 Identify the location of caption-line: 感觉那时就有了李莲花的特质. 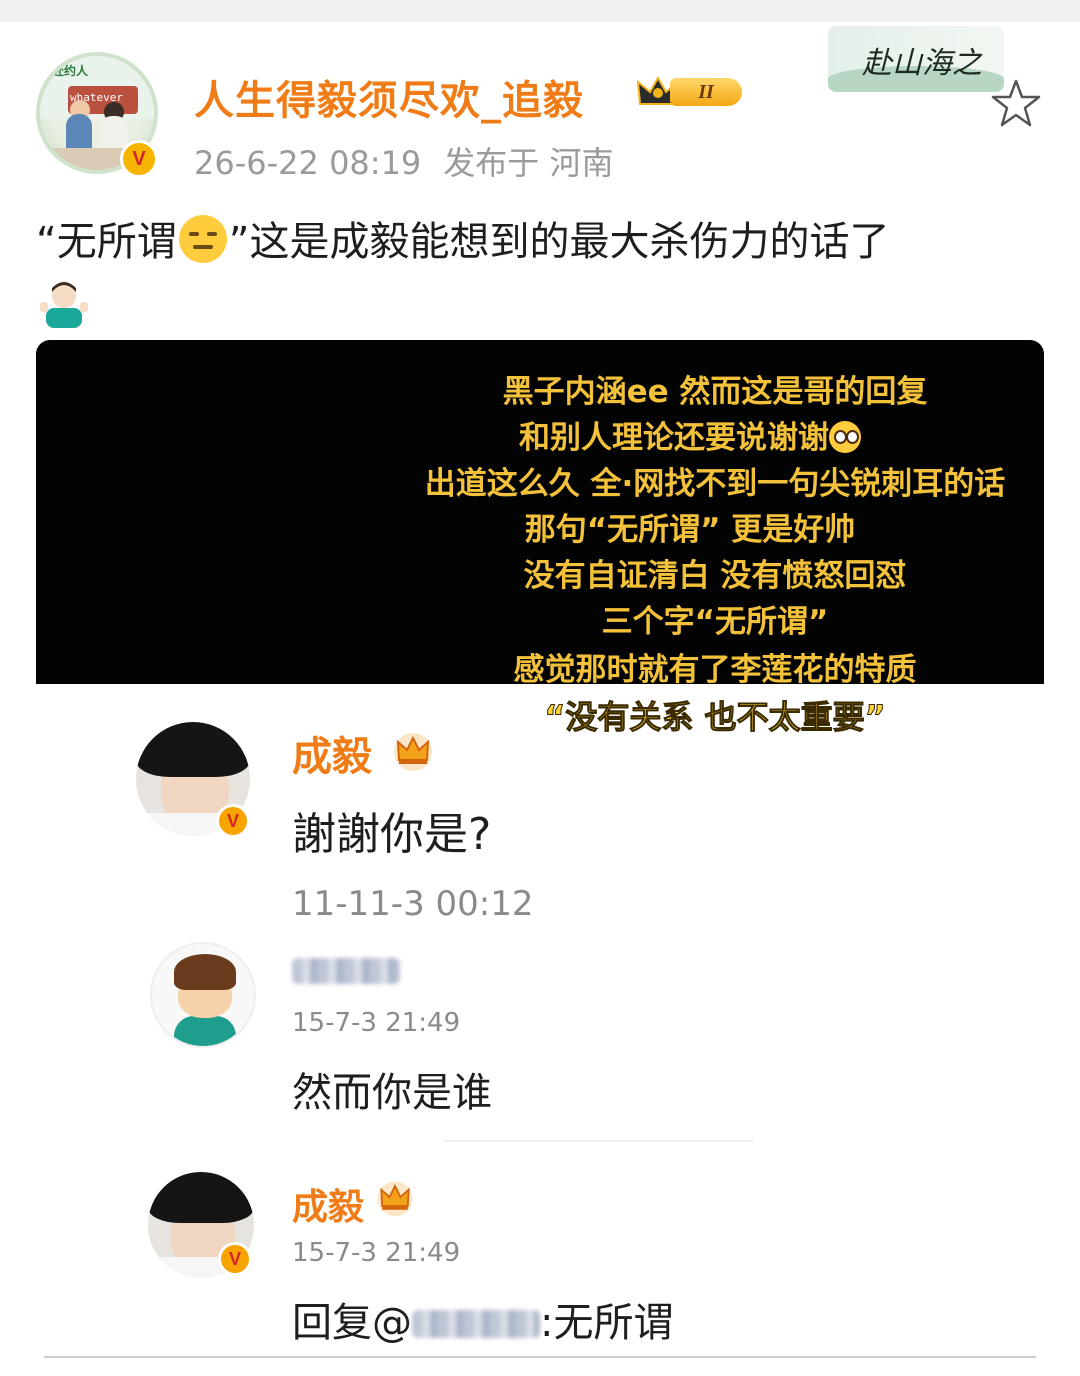
(715, 670).